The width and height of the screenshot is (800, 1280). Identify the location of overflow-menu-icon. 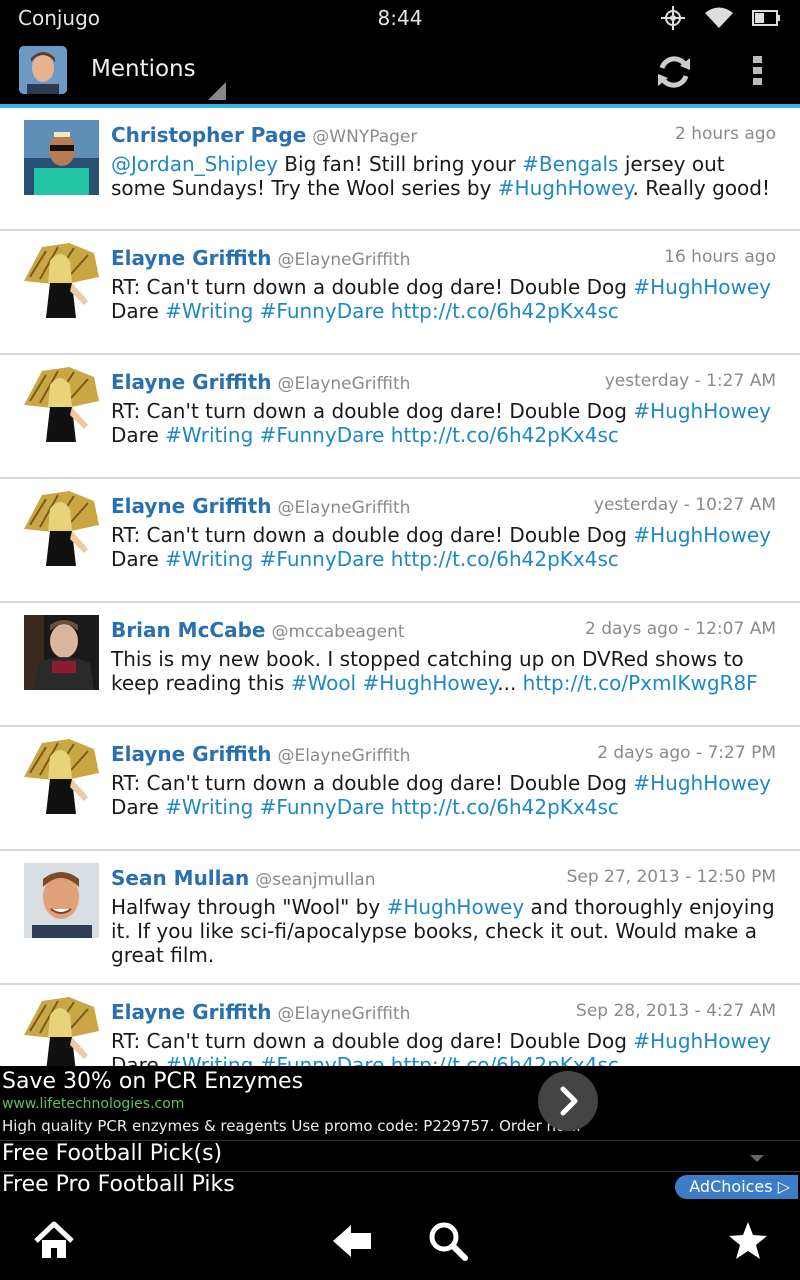
(758, 71).